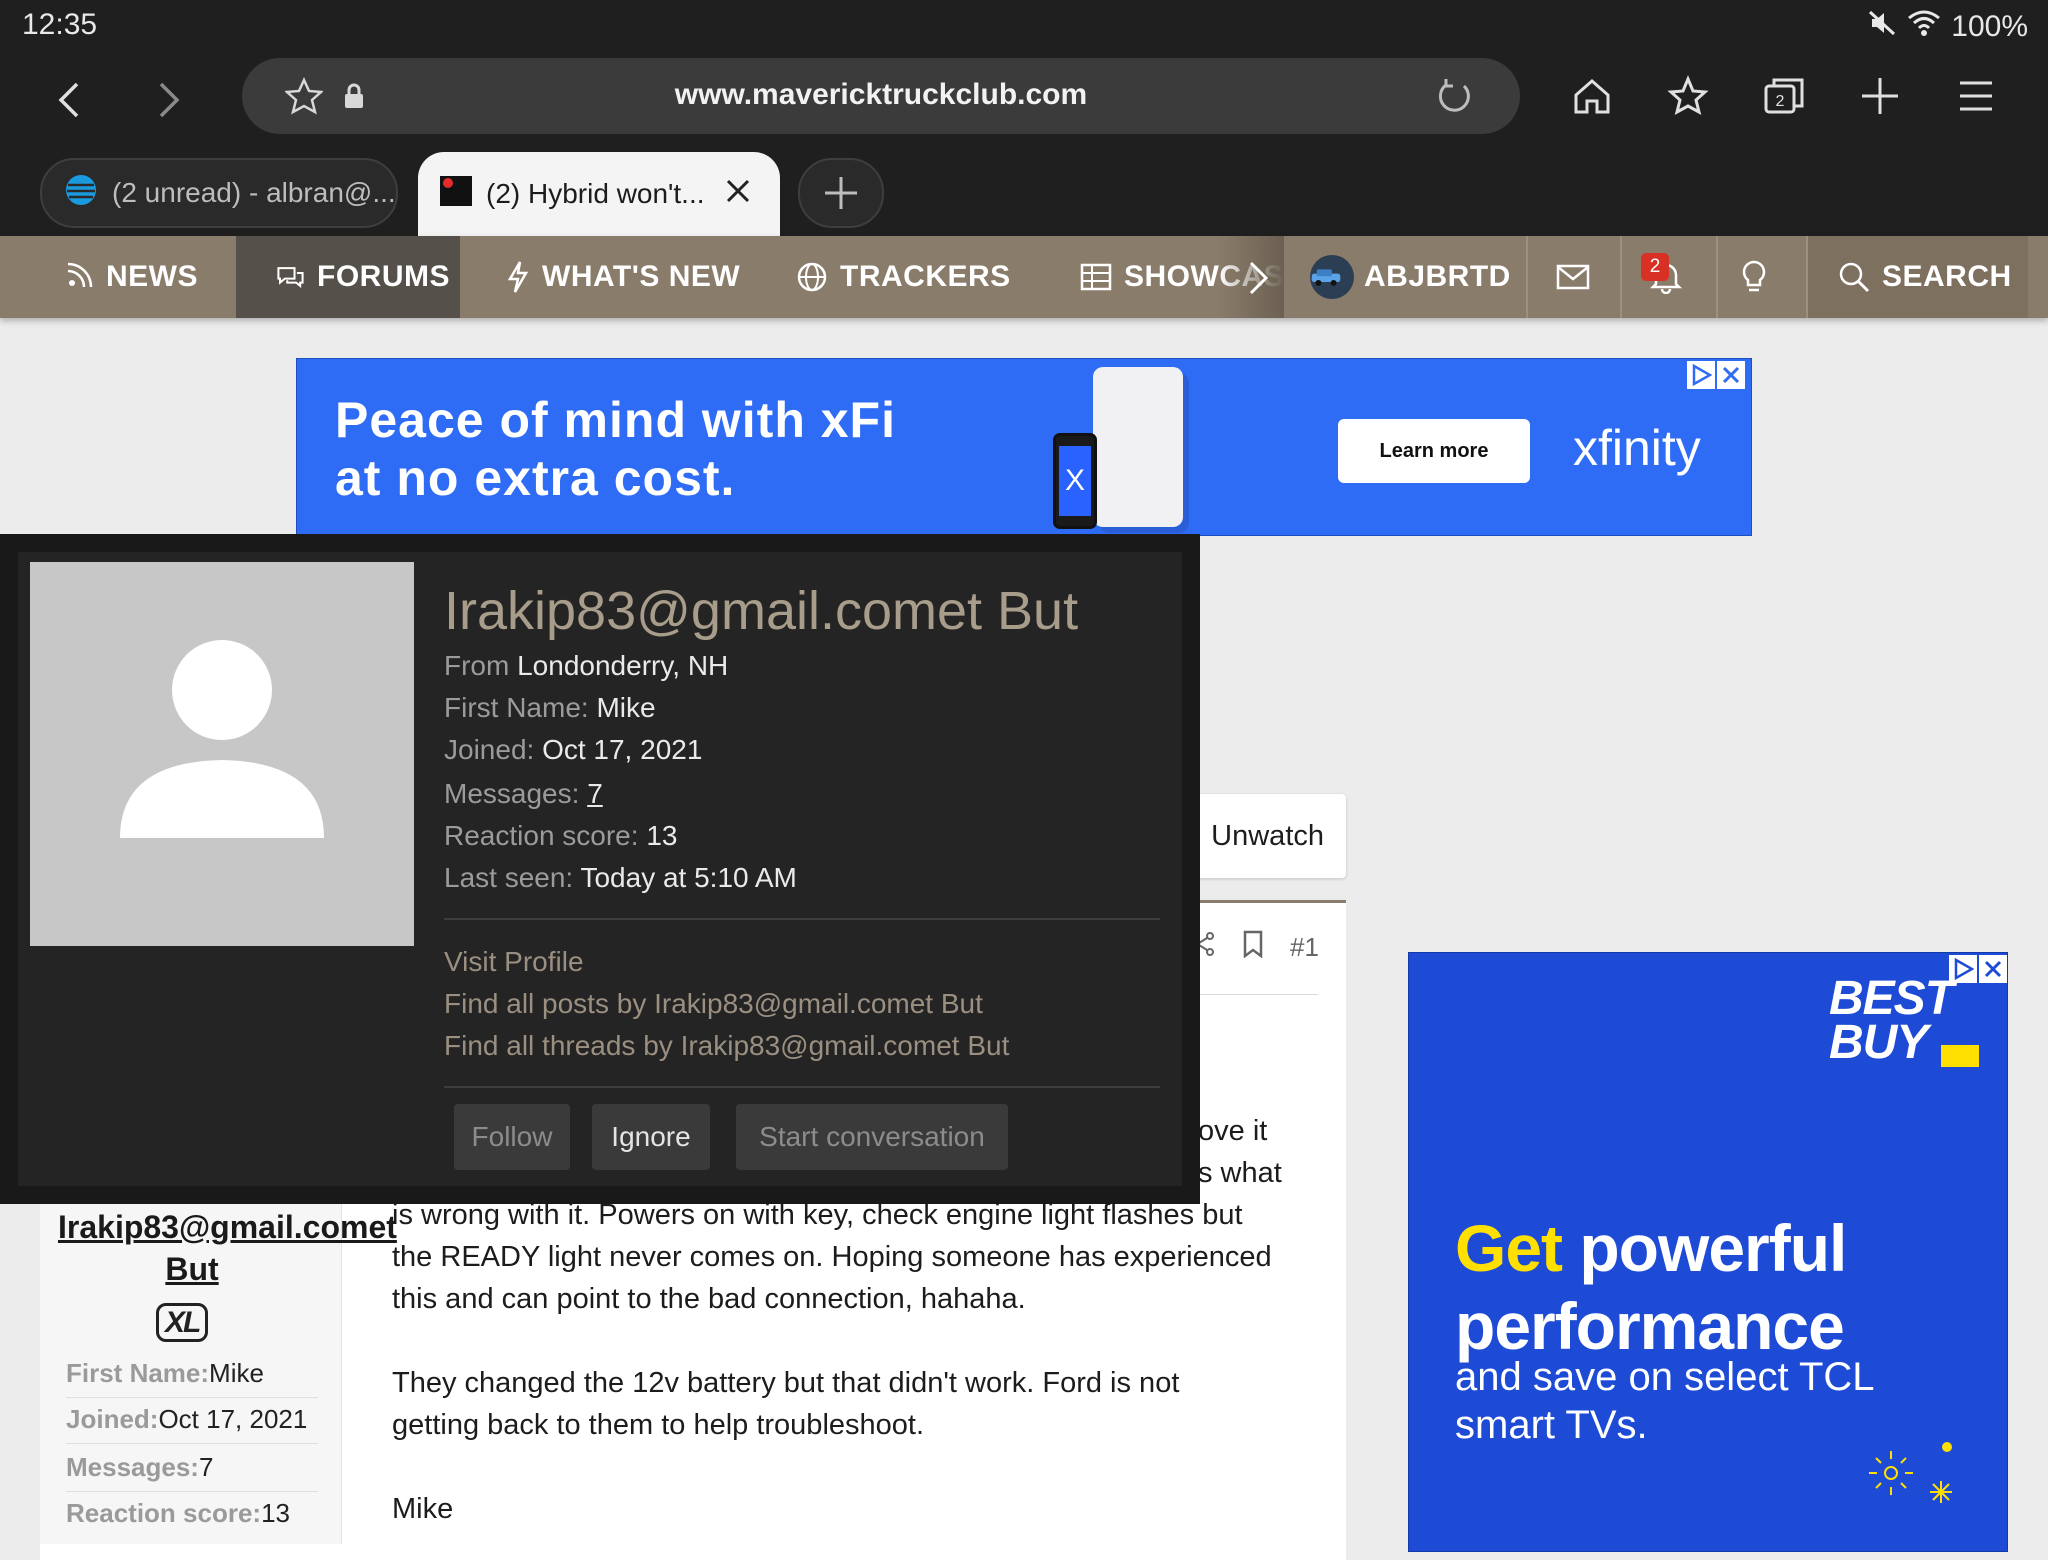 The width and height of the screenshot is (2048, 1560). What do you see at coordinates (182, 1322) in the screenshot?
I see `rank-text: XL` at bounding box center [182, 1322].